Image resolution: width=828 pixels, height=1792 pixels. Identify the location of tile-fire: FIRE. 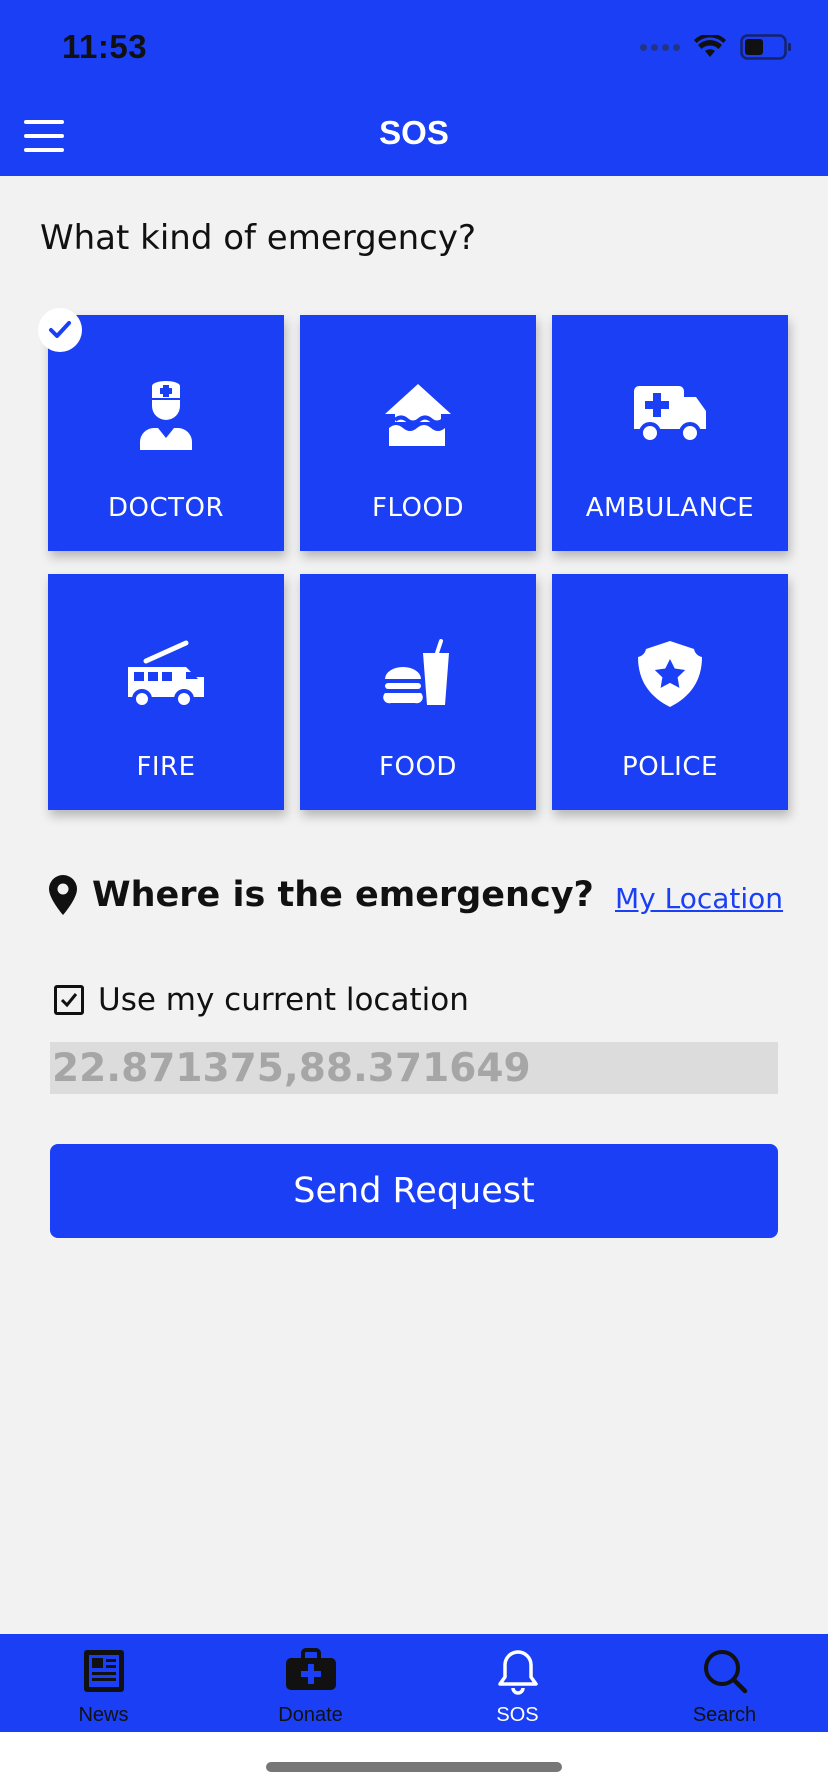
(166, 692).